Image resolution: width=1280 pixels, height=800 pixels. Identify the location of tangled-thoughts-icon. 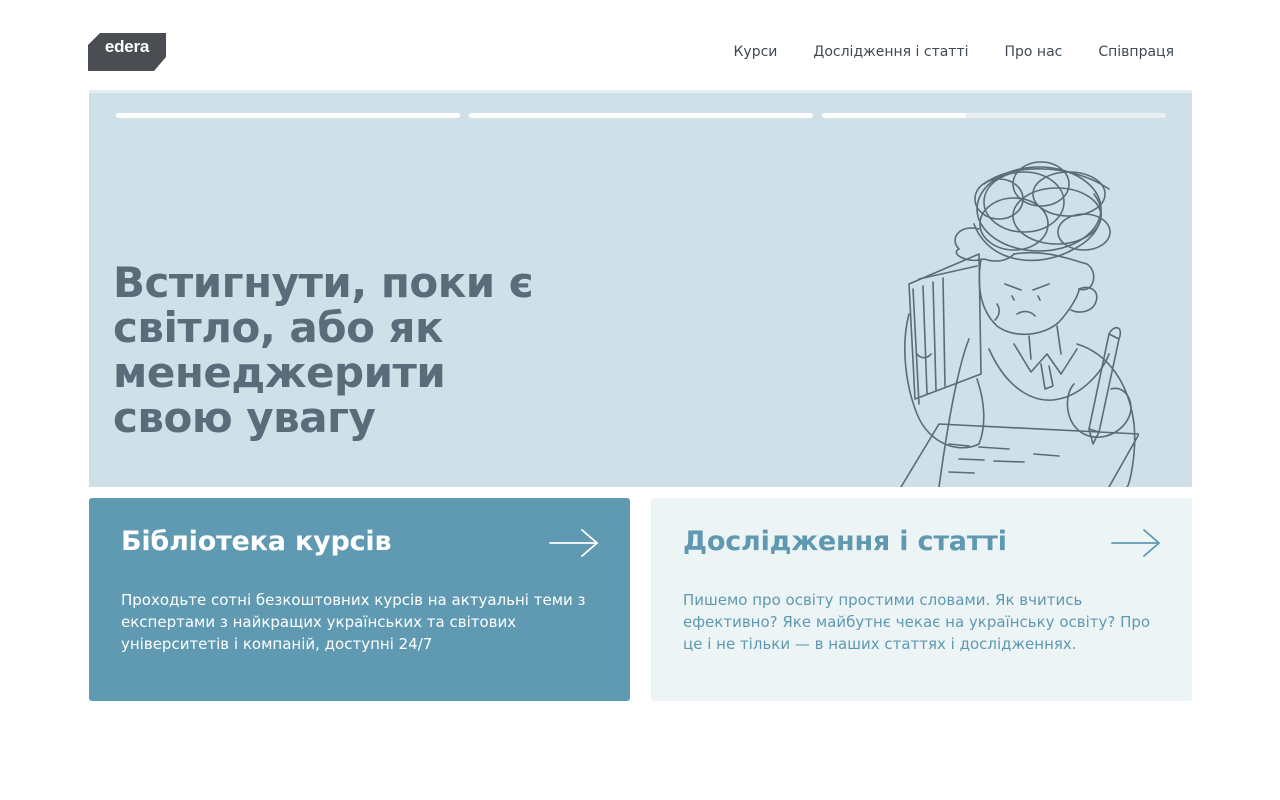
(1042, 211).